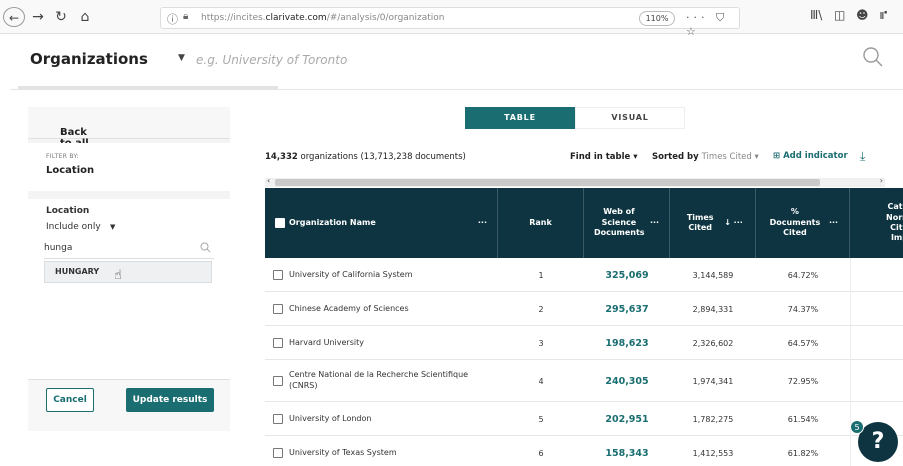 The width and height of the screenshot is (903, 466). Describe the element at coordinates (627, 343) in the screenshot. I see `wos-documents-link: 198,623` at that location.